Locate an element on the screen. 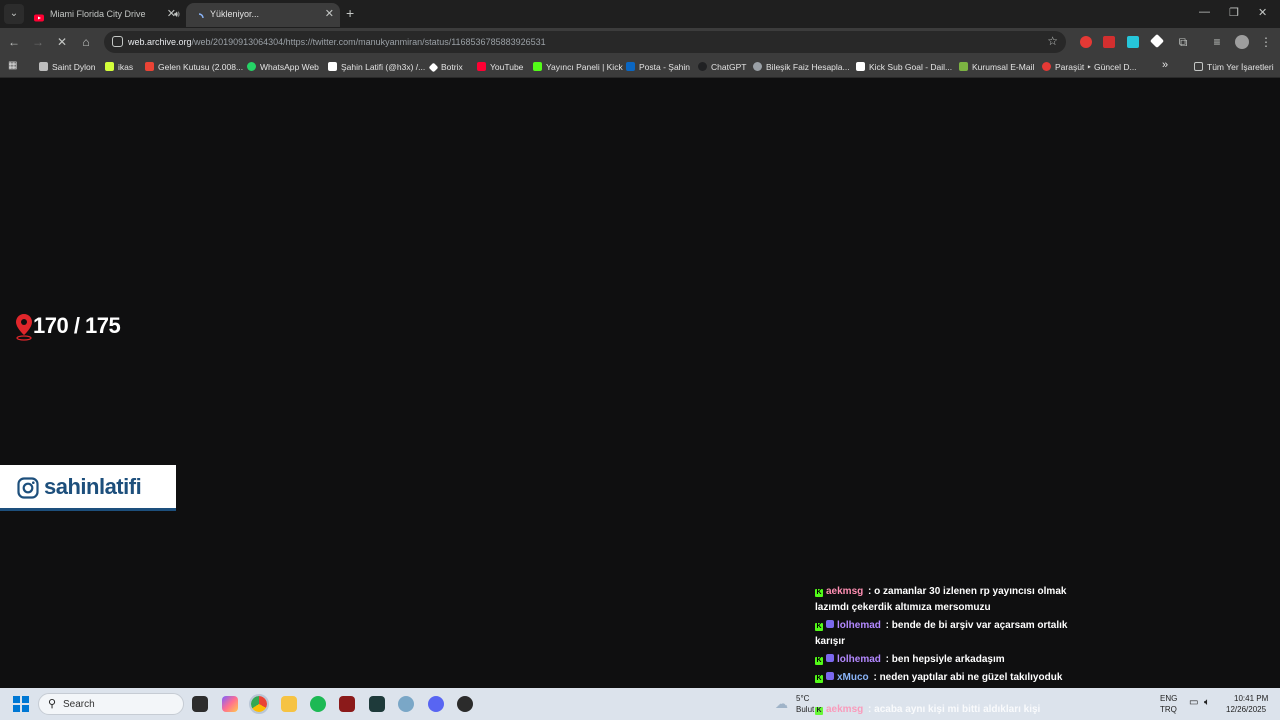 This screenshot has height=720, width=1280. extension-diamond-icon is located at coordinates (1157, 41).